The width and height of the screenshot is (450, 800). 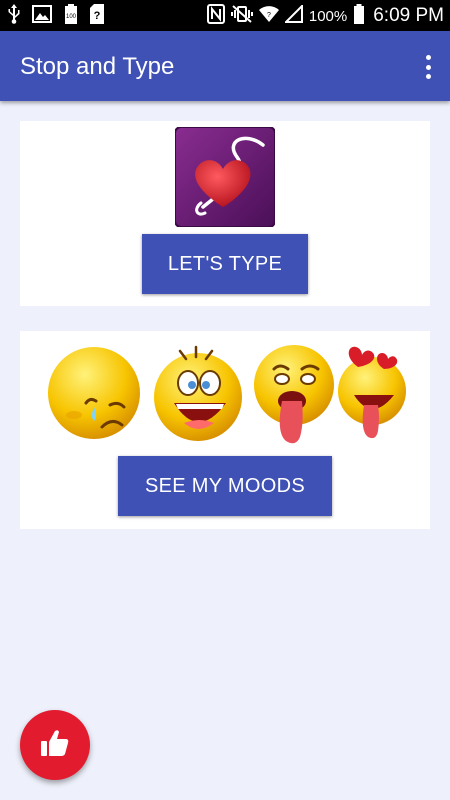 What do you see at coordinates (225, 264) in the screenshot?
I see `lets-type-button: LET'S TYPE` at bounding box center [225, 264].